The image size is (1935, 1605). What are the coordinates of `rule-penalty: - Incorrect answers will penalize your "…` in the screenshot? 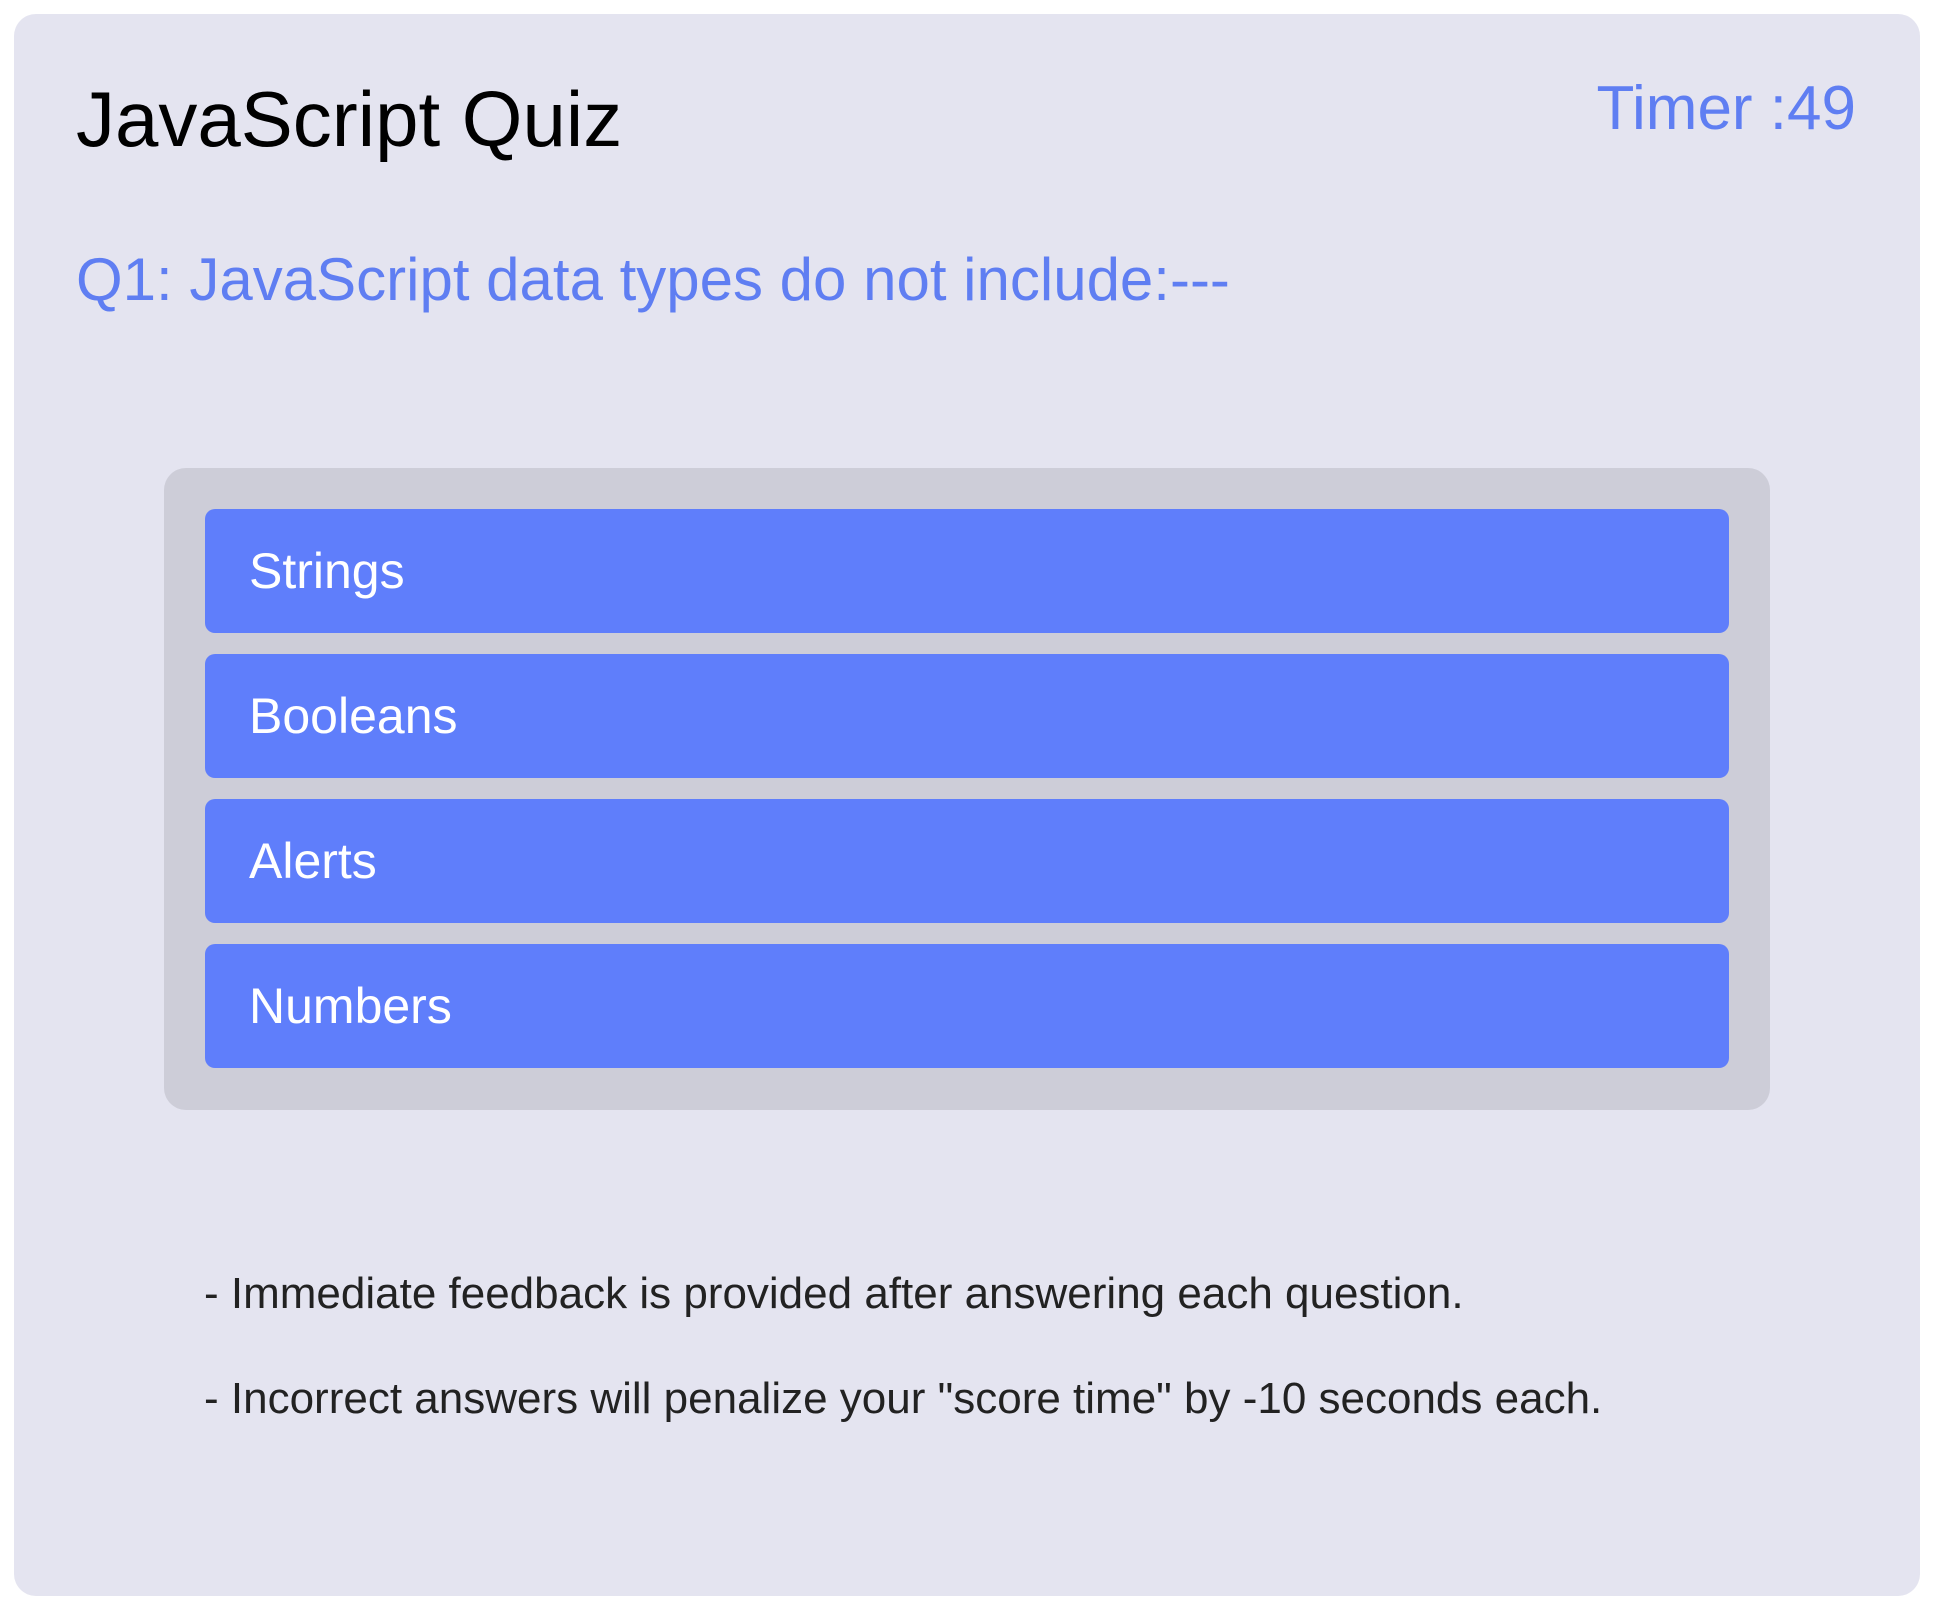 It's located at (903, 1398).